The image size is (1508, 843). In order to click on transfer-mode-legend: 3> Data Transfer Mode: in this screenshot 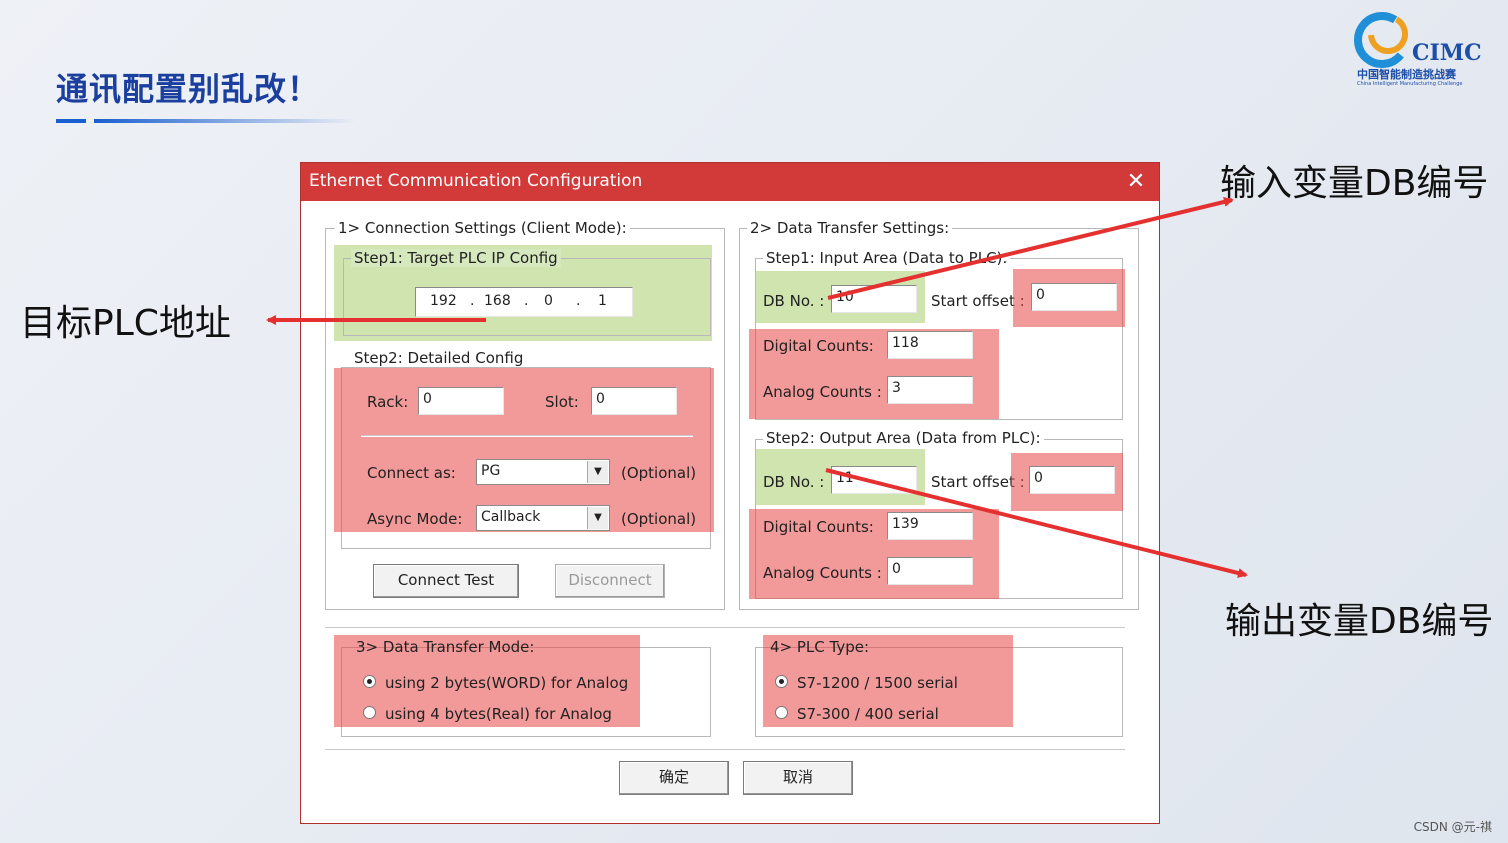, I will do `click(445, 647)`.